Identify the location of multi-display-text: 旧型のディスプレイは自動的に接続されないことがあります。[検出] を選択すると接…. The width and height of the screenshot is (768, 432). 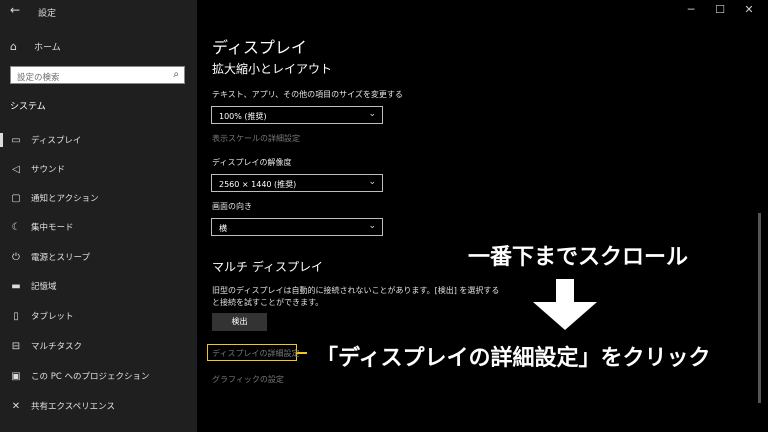
(356, 296).